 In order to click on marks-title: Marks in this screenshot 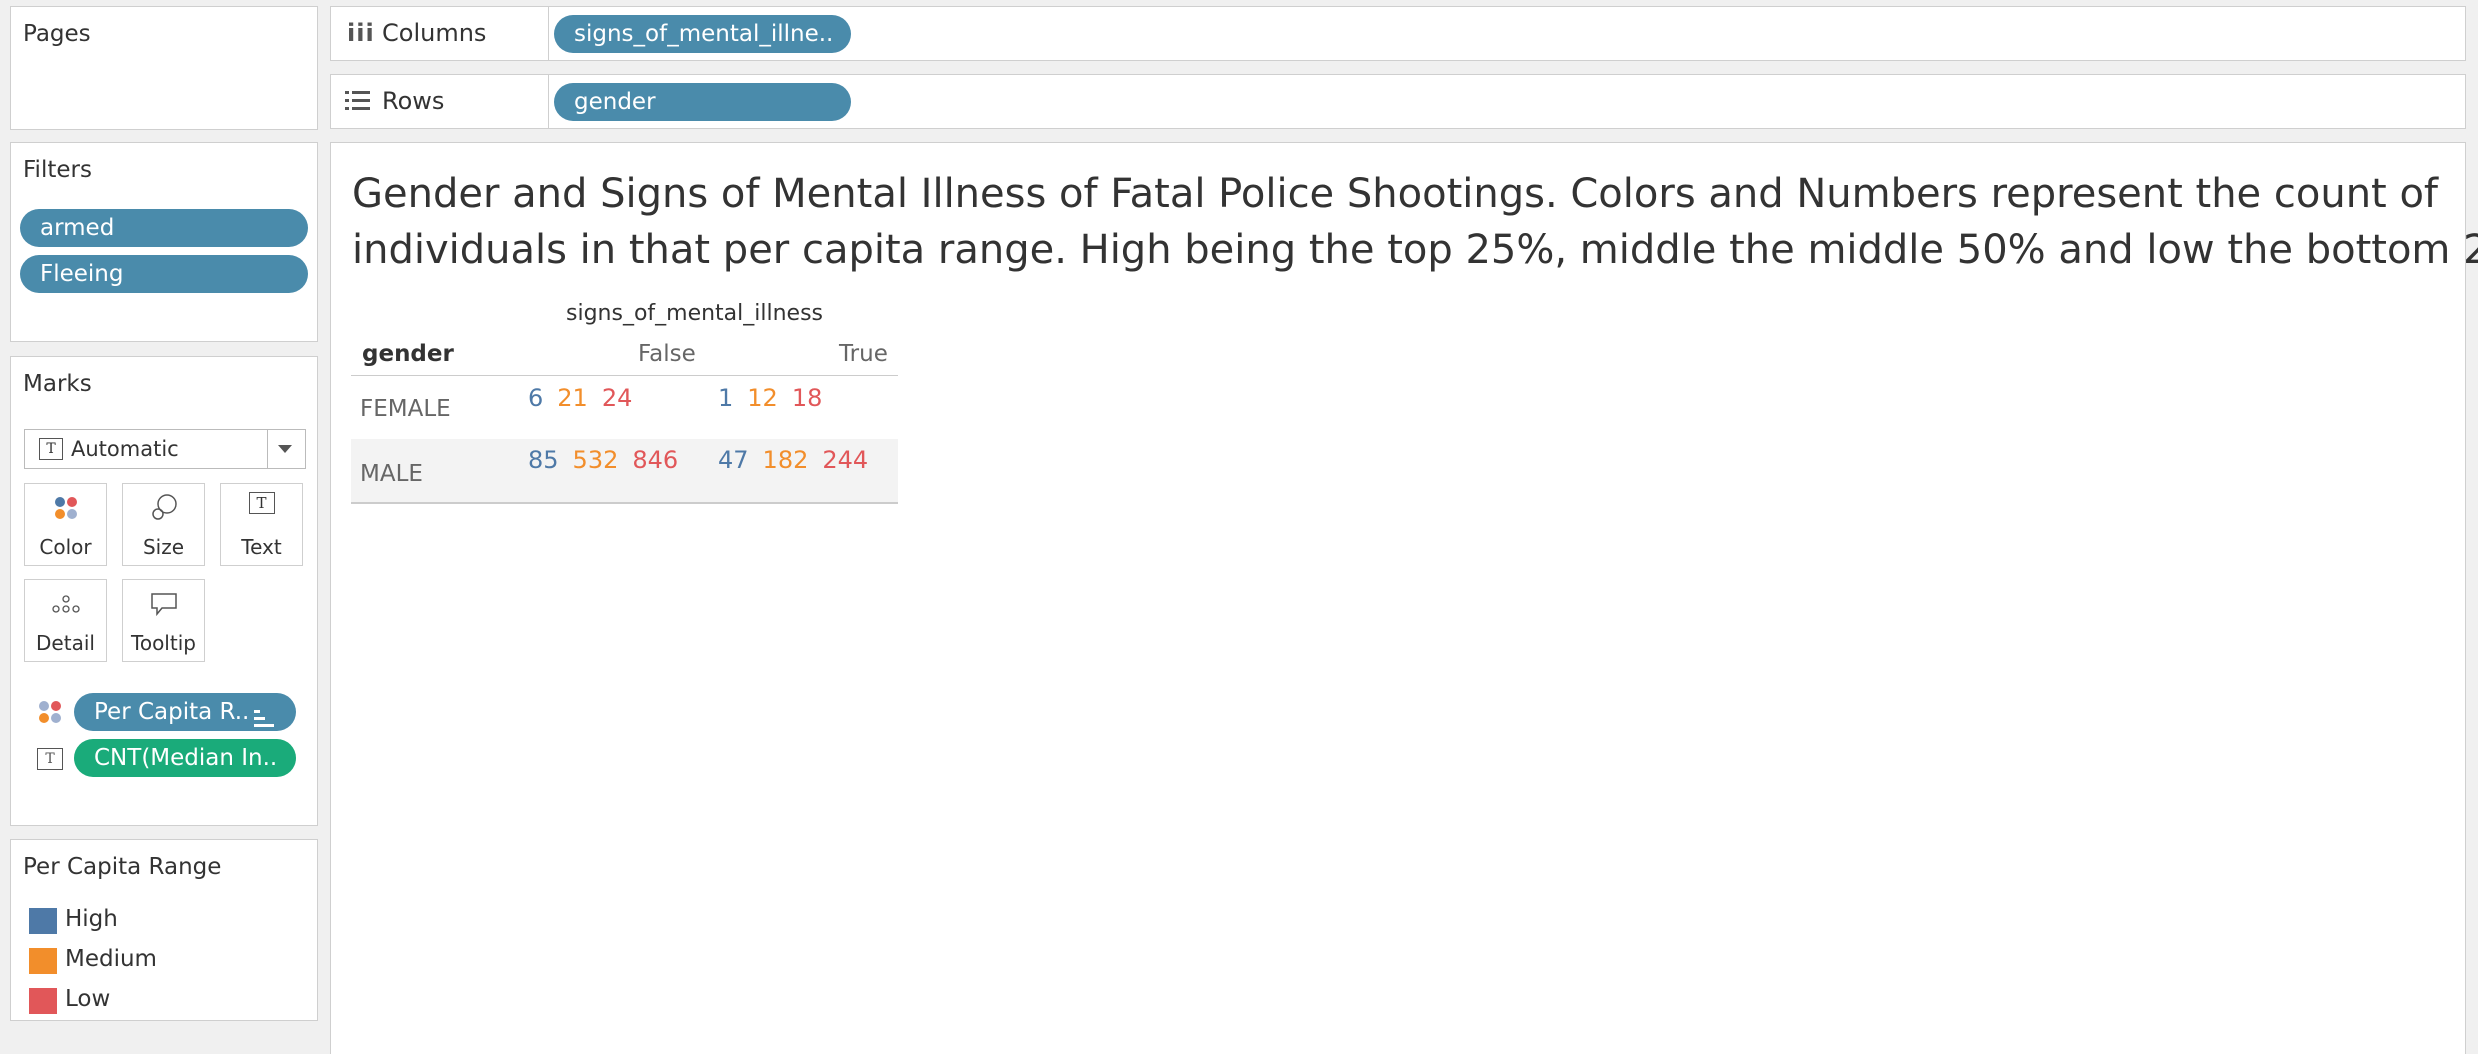, I will do `click(57, 384)`.